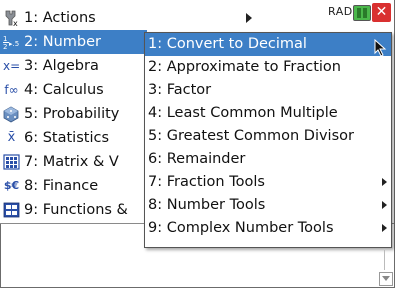 The image size is (395, 288). I want to click on battery-icon, so click(362, 13).